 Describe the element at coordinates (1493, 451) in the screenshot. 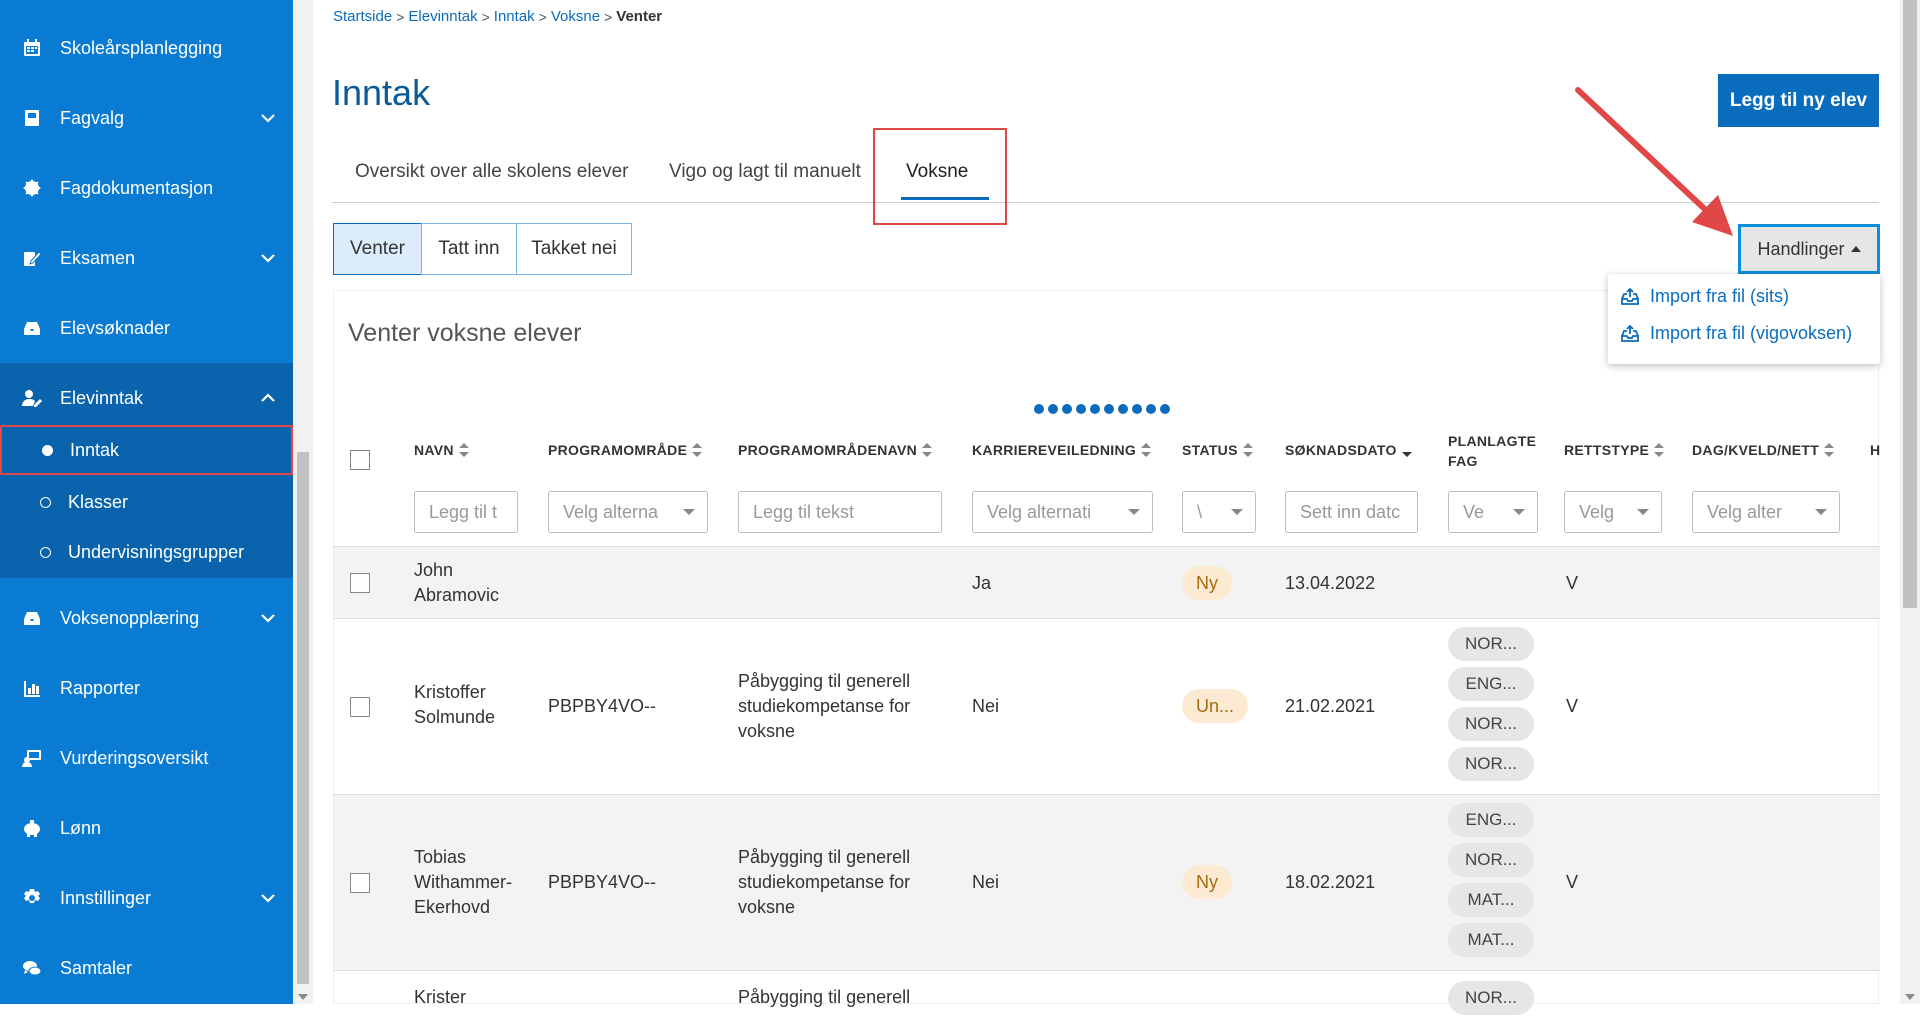

I see `column-header-planlagte-fag: PLANLAGTE FAG` at that location.